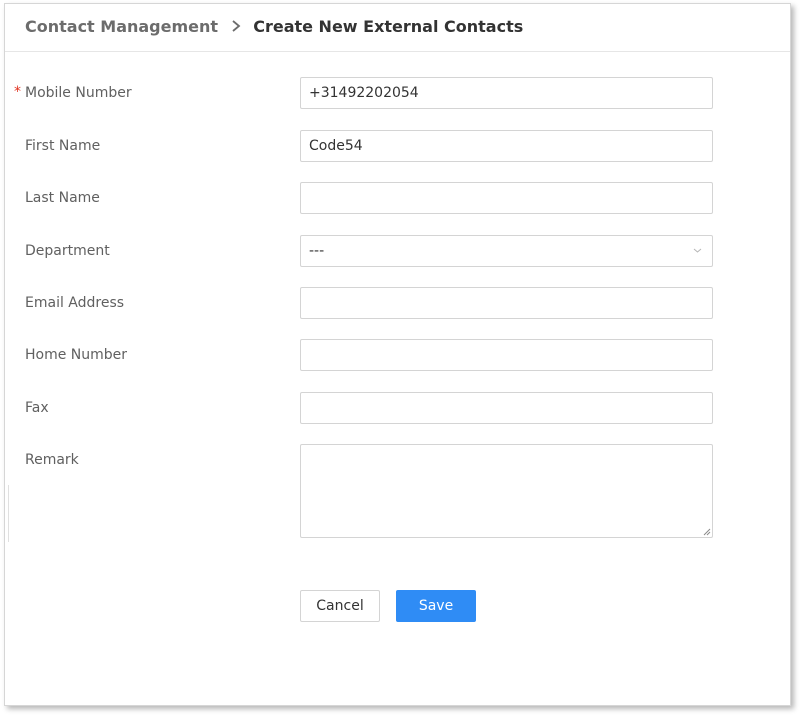 This screenshot has width=800, height=715. What do you see at coordinates (52, 460) in the screenshot?
I see `remark-label: Remark` at bounding box center [52, 460].